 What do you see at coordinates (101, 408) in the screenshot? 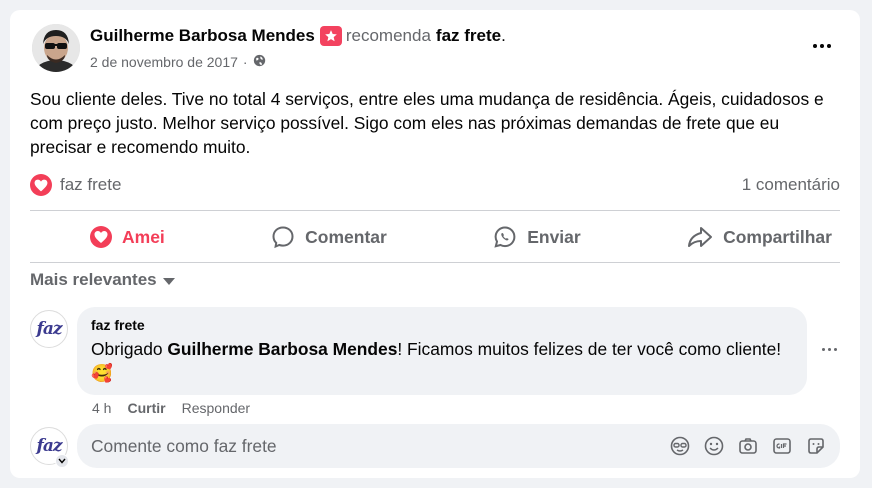
I see `comment-time: 4 h` at bounding box center [101, 408].